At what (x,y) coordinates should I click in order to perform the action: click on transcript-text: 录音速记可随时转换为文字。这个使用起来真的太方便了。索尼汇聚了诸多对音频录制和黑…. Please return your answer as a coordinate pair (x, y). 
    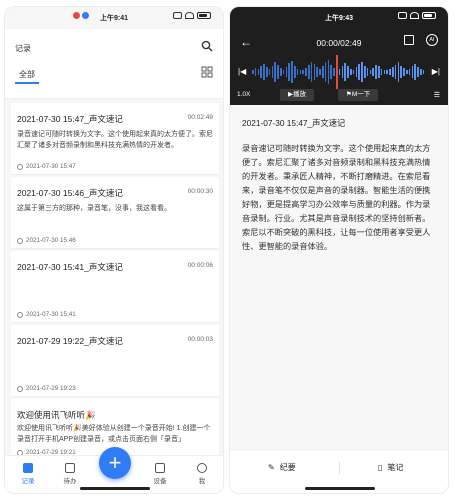
    Looking at the image, I should click on (340, 198).